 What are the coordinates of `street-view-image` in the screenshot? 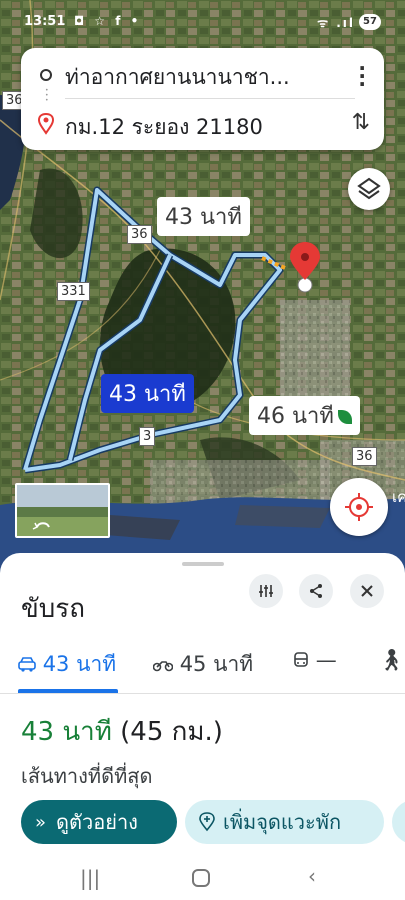 It's located at (62, 510).